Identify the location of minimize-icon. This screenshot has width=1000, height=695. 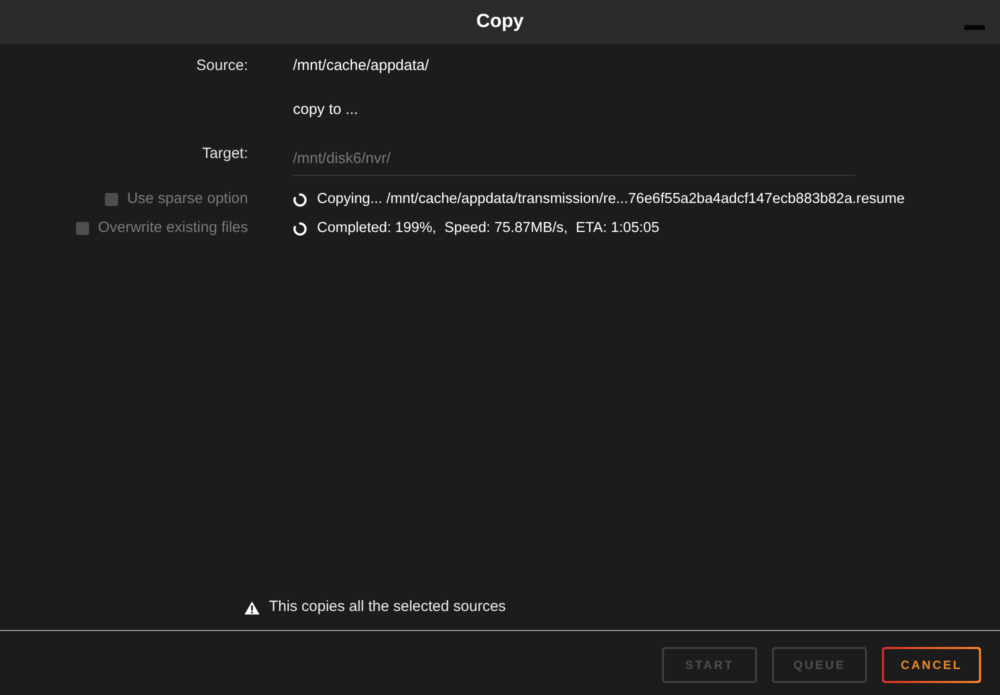
(974, 27).